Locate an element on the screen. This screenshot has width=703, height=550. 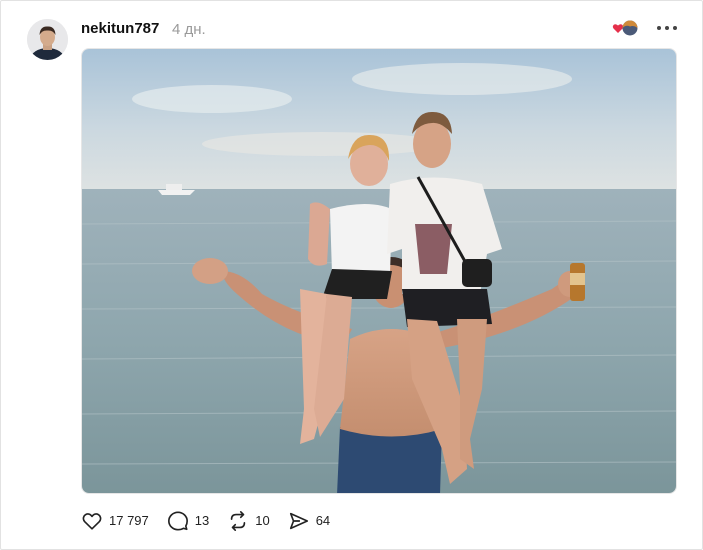
reaction-badge-icon is located at coordinates (626, 28).